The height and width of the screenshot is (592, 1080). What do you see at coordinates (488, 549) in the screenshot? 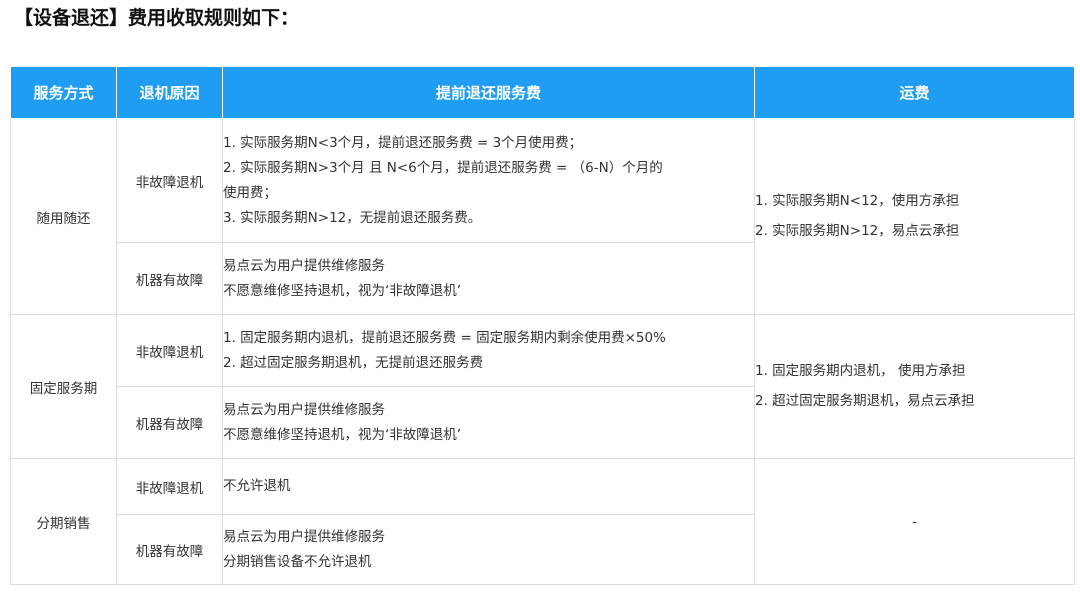
I see `early-return-fee-cell: 易点云为用户提供维修服务 分期销售设备不允许退机` at bounding box center [488, 549].